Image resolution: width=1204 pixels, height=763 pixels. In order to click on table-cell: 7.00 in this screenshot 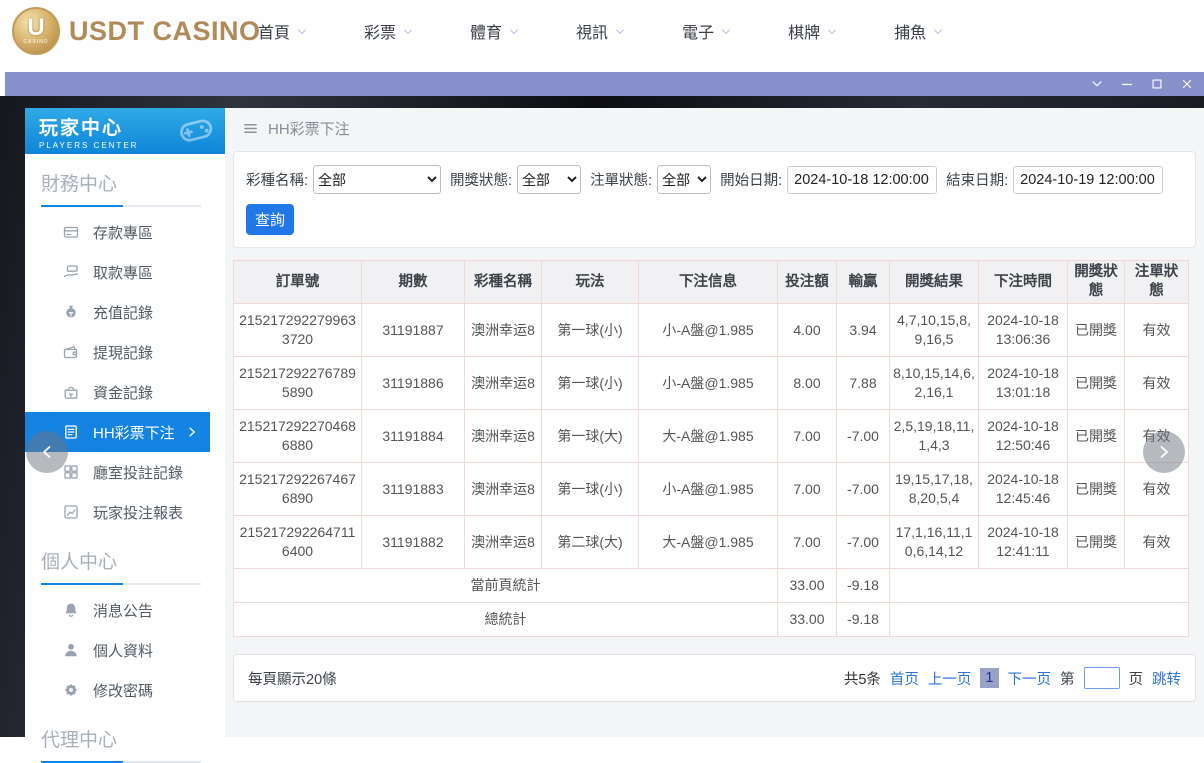, I will do `click(807, 436)`.